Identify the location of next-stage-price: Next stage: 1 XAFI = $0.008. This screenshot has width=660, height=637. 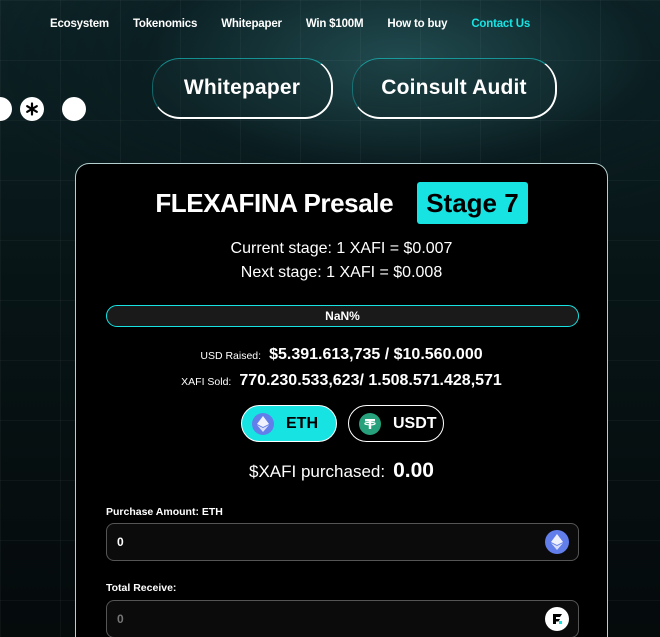
(341, 272).